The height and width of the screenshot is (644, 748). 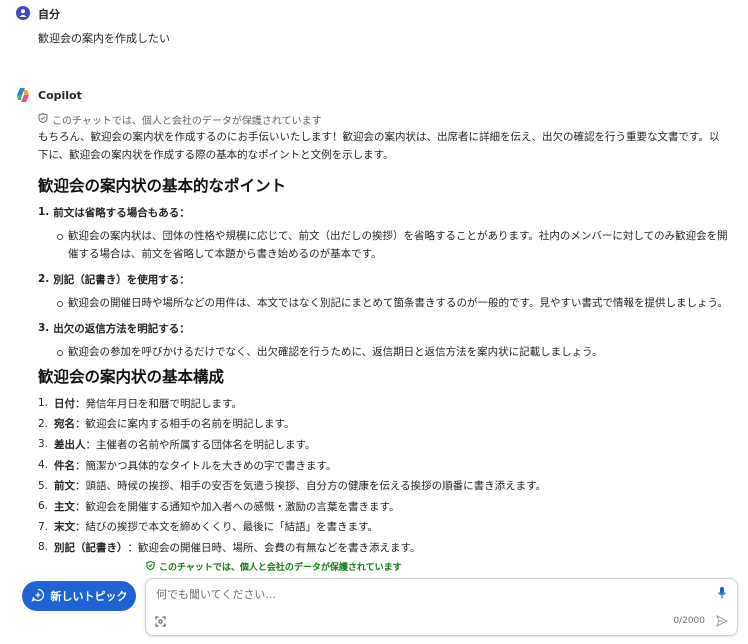 What do you see at coordinates (64, 486) in the screenshot?
I see `list-item-term: 前文` at bounding box center [64, 486].